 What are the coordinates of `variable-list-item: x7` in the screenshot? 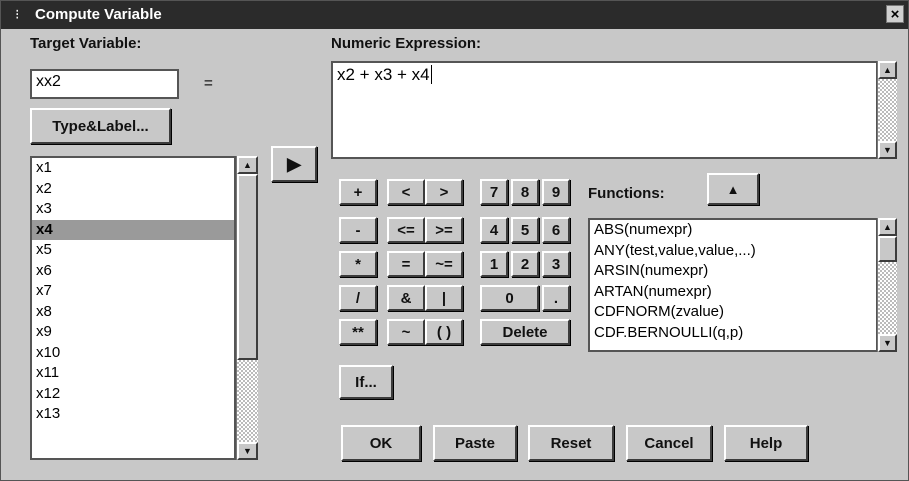 It's located at (133, 291).